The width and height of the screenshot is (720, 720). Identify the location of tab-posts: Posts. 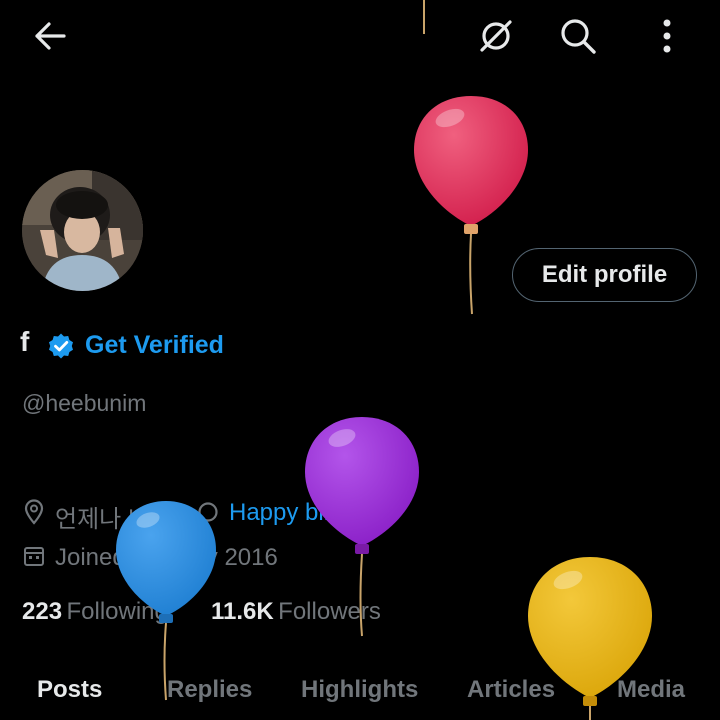
(69, 690).